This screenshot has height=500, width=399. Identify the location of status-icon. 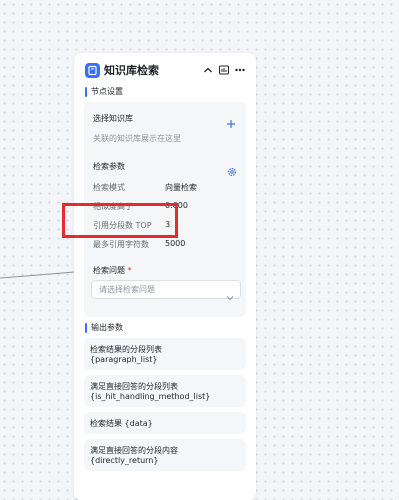
(224, 70).